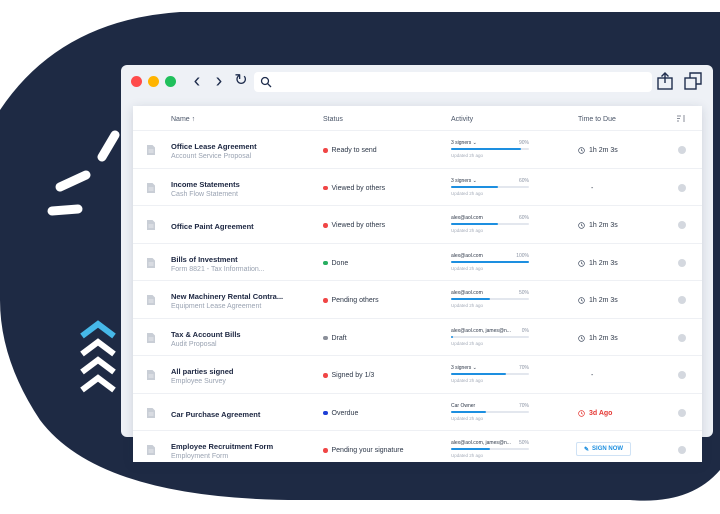 The width and height of the screenshot is (720, 514). I want to click on column-header-time-to-due: Time to Due, so click(597, 119).